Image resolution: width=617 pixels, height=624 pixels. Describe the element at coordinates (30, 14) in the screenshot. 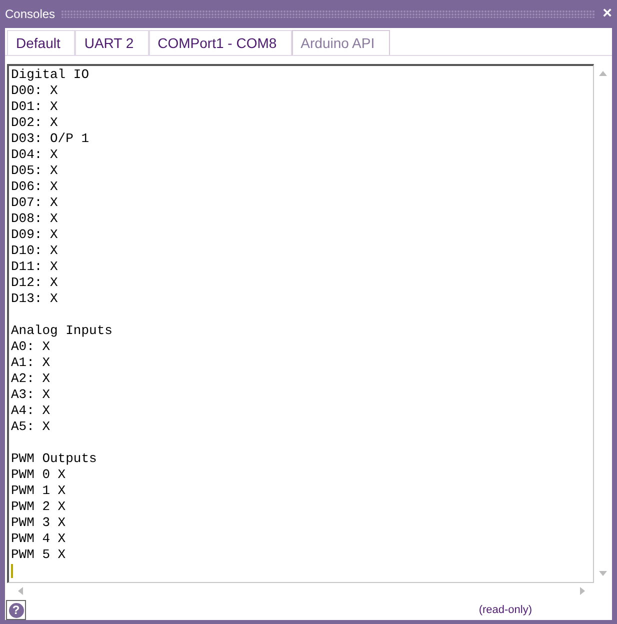

I see `window-title: Consoles` at that location.